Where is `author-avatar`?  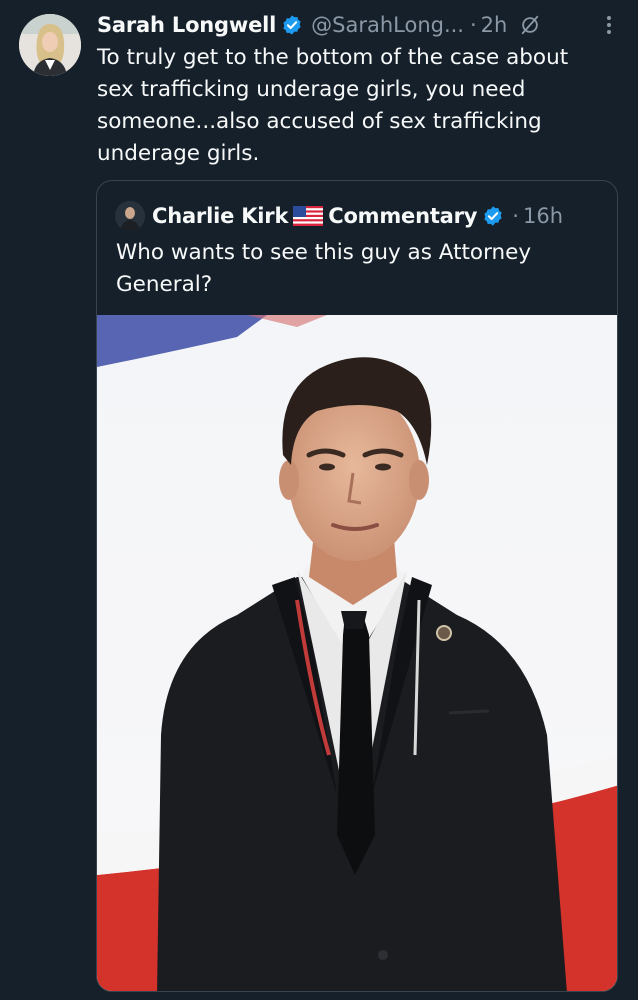 author-avatar is located at coordinates (50, 45).